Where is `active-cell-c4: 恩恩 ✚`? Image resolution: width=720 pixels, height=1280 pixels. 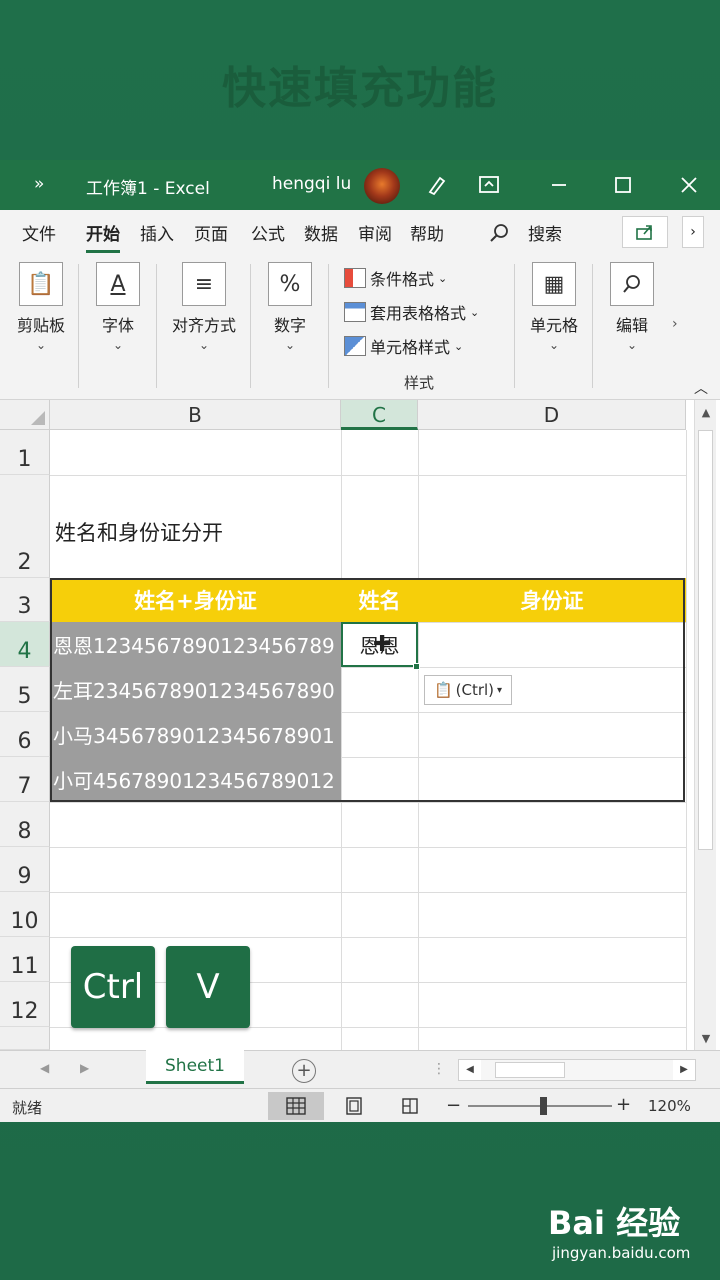
active-cell-c4: 恩恩 ✚ is located at coordinates (379, 644).